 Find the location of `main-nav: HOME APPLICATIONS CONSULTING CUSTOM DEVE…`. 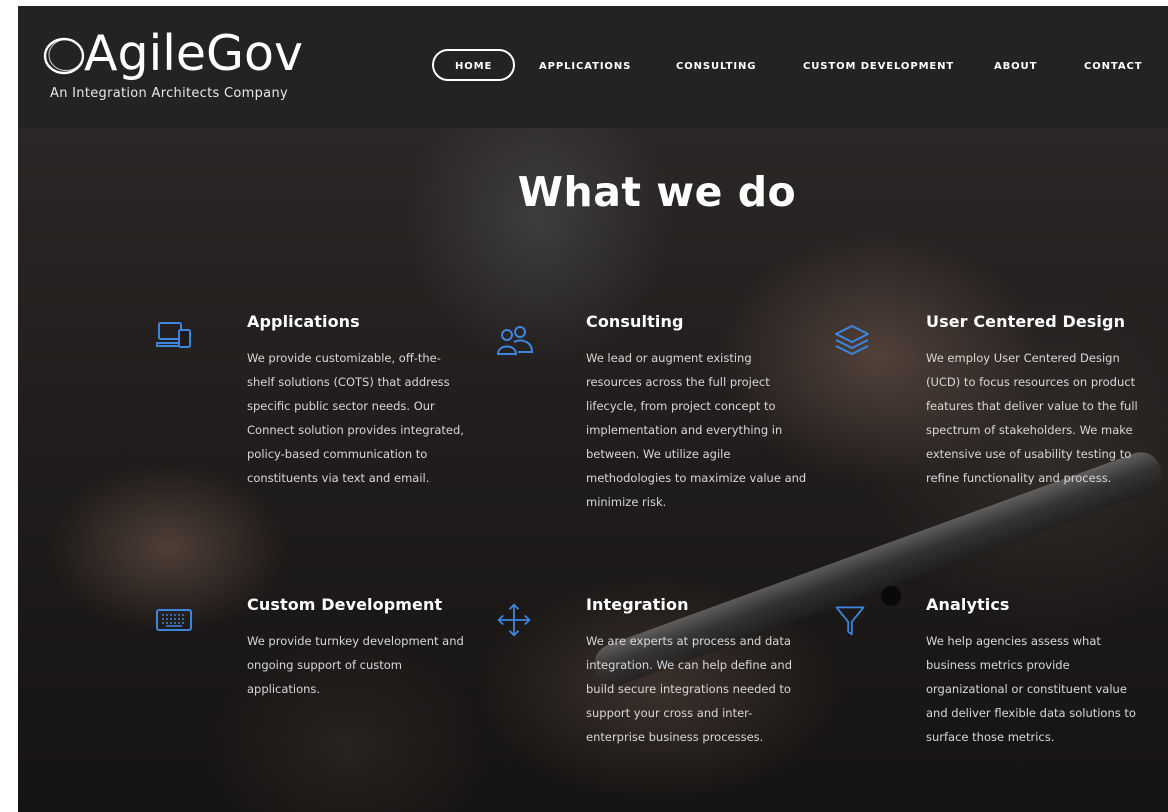

main-nav: HOME APPLICATIONS CONSULTING CUSTOM DEVE… is located at coordinates (593, 65).